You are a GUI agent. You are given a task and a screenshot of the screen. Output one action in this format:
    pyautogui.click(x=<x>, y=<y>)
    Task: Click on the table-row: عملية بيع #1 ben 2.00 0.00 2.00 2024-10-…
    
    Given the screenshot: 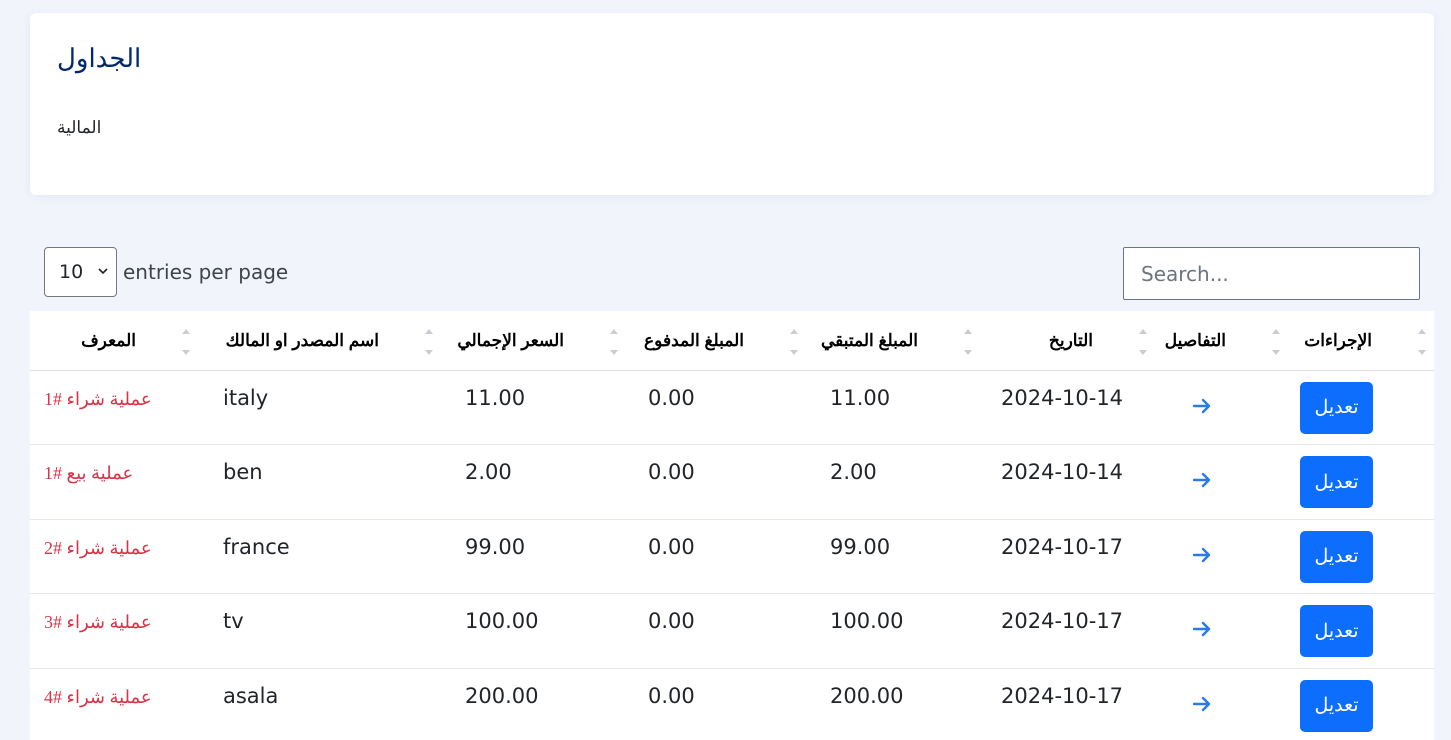 What is the action you would take?
    pyautogui.click(x=732, y=482)
    